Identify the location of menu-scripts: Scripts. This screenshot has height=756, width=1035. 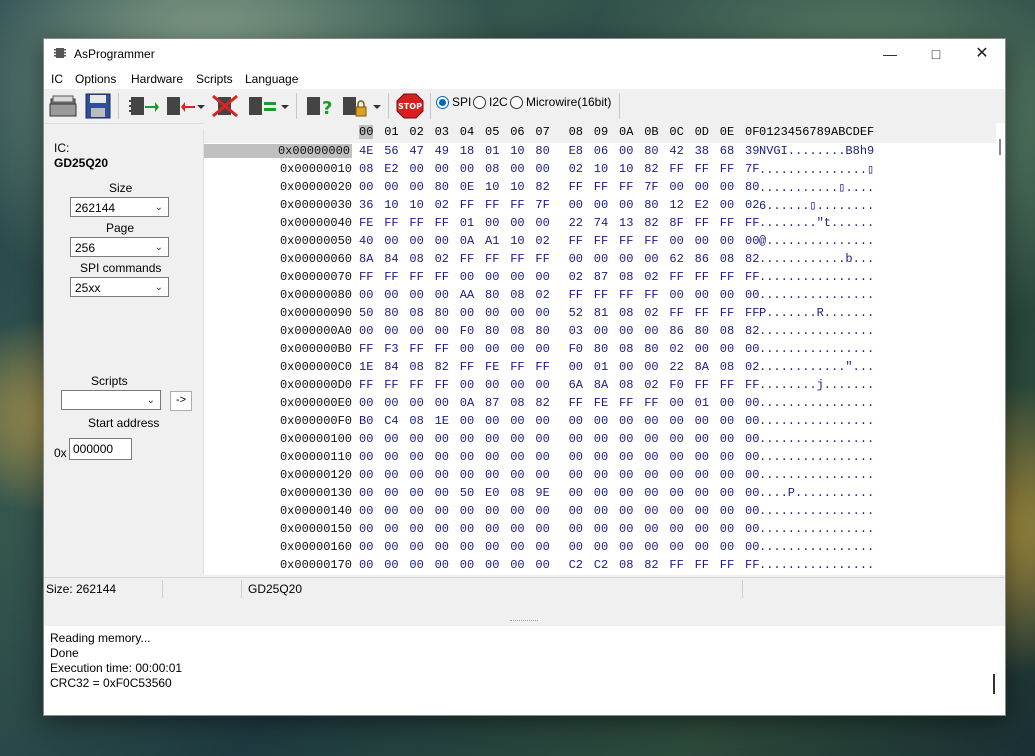
(214, 79).